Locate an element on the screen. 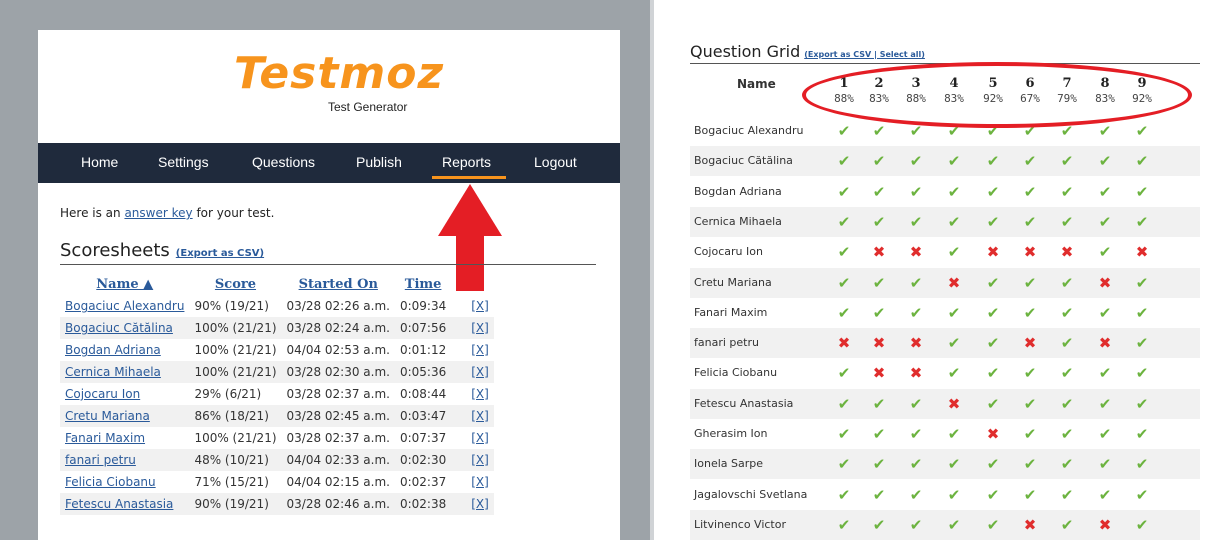  nav-logout: Logout is located at coordinates (555, 162).